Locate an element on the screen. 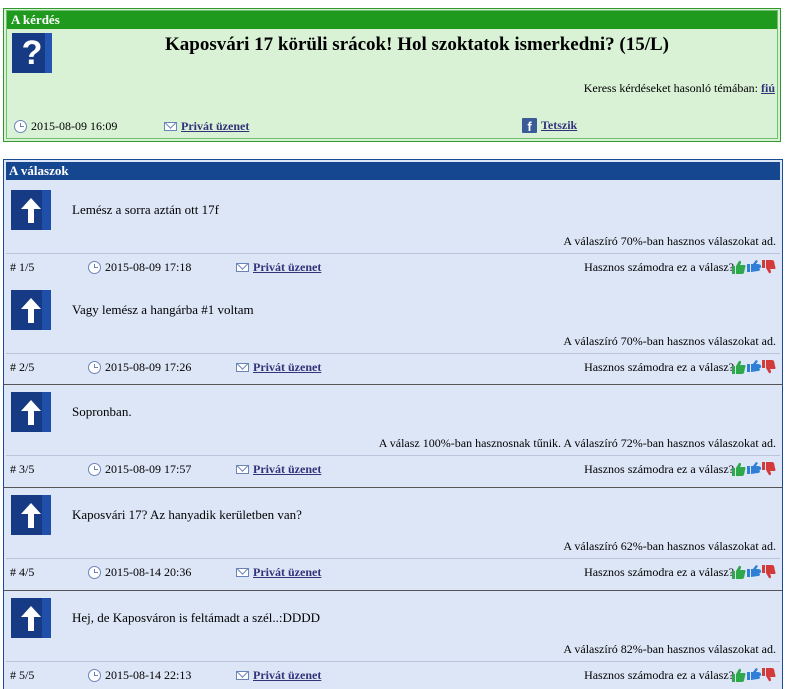 Image resolution: width=788 pixels, height=689 pixels. answer-index: # 4/5 is located at coordinates (22, 572).